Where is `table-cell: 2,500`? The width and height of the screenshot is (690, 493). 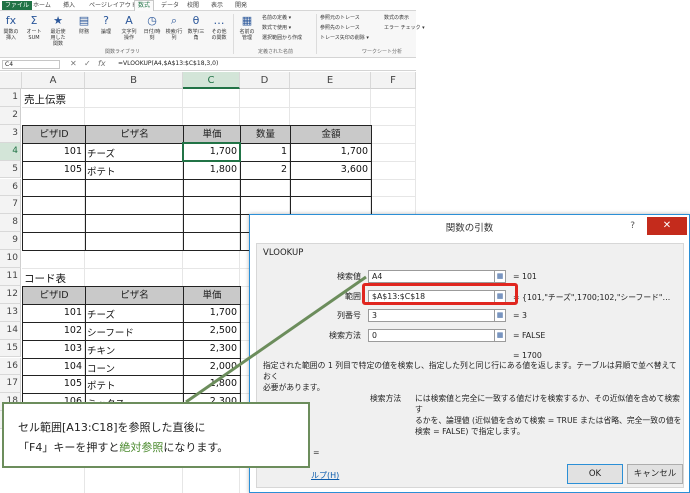 table-cell: 2,500 is located at coordinates (211, 330).